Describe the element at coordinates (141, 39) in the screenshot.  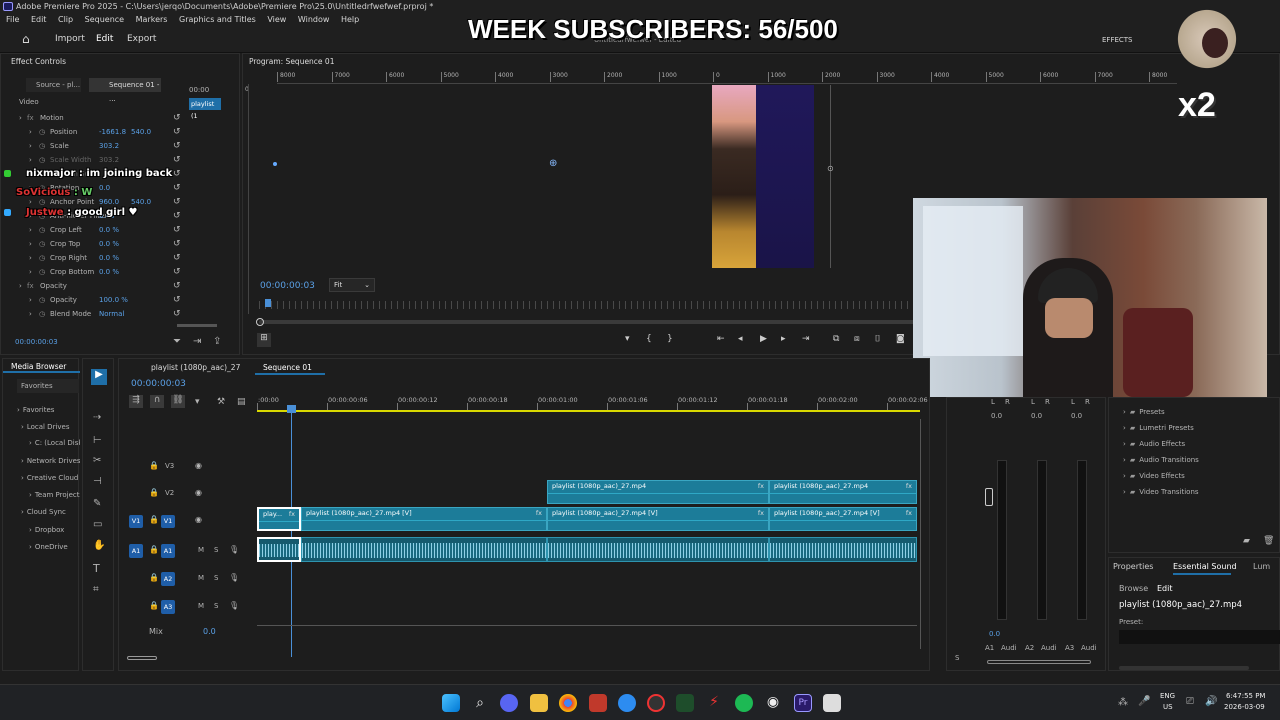
I see `export-tab: Export` at that location.